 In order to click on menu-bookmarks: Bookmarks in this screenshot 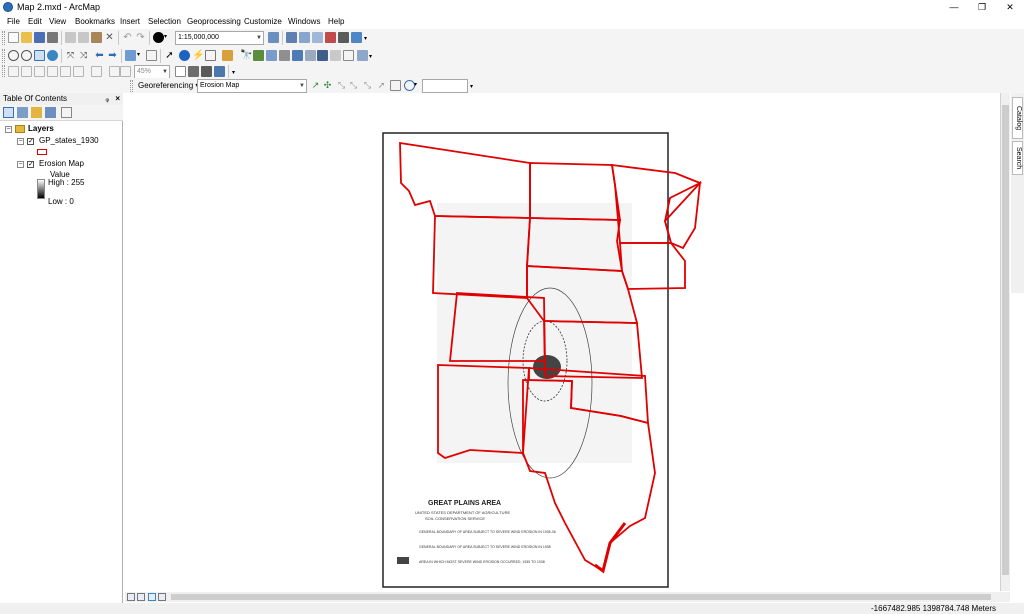, I will do `click(95, 21)`.